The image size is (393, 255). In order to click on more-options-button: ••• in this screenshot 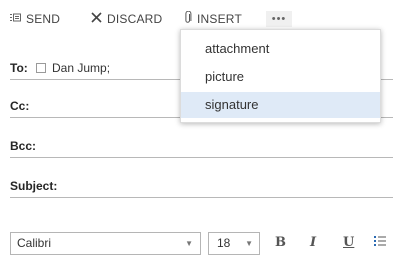, I will do `click(279, 19)`.